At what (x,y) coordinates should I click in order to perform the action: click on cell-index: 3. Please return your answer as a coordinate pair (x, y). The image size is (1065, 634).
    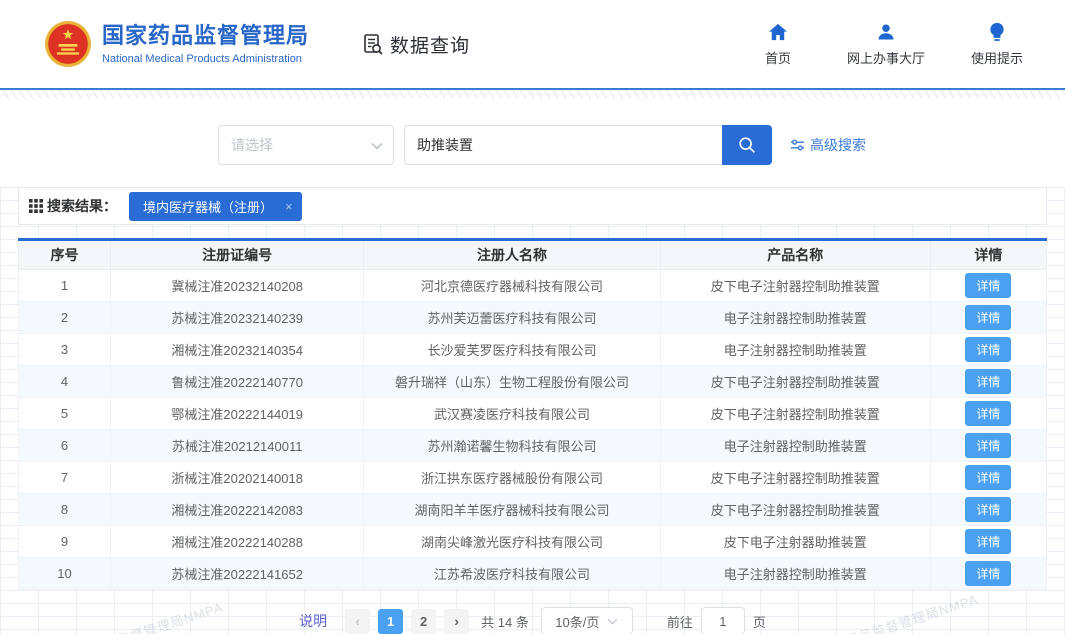
    Looking at the image, I should click on (64, 349).